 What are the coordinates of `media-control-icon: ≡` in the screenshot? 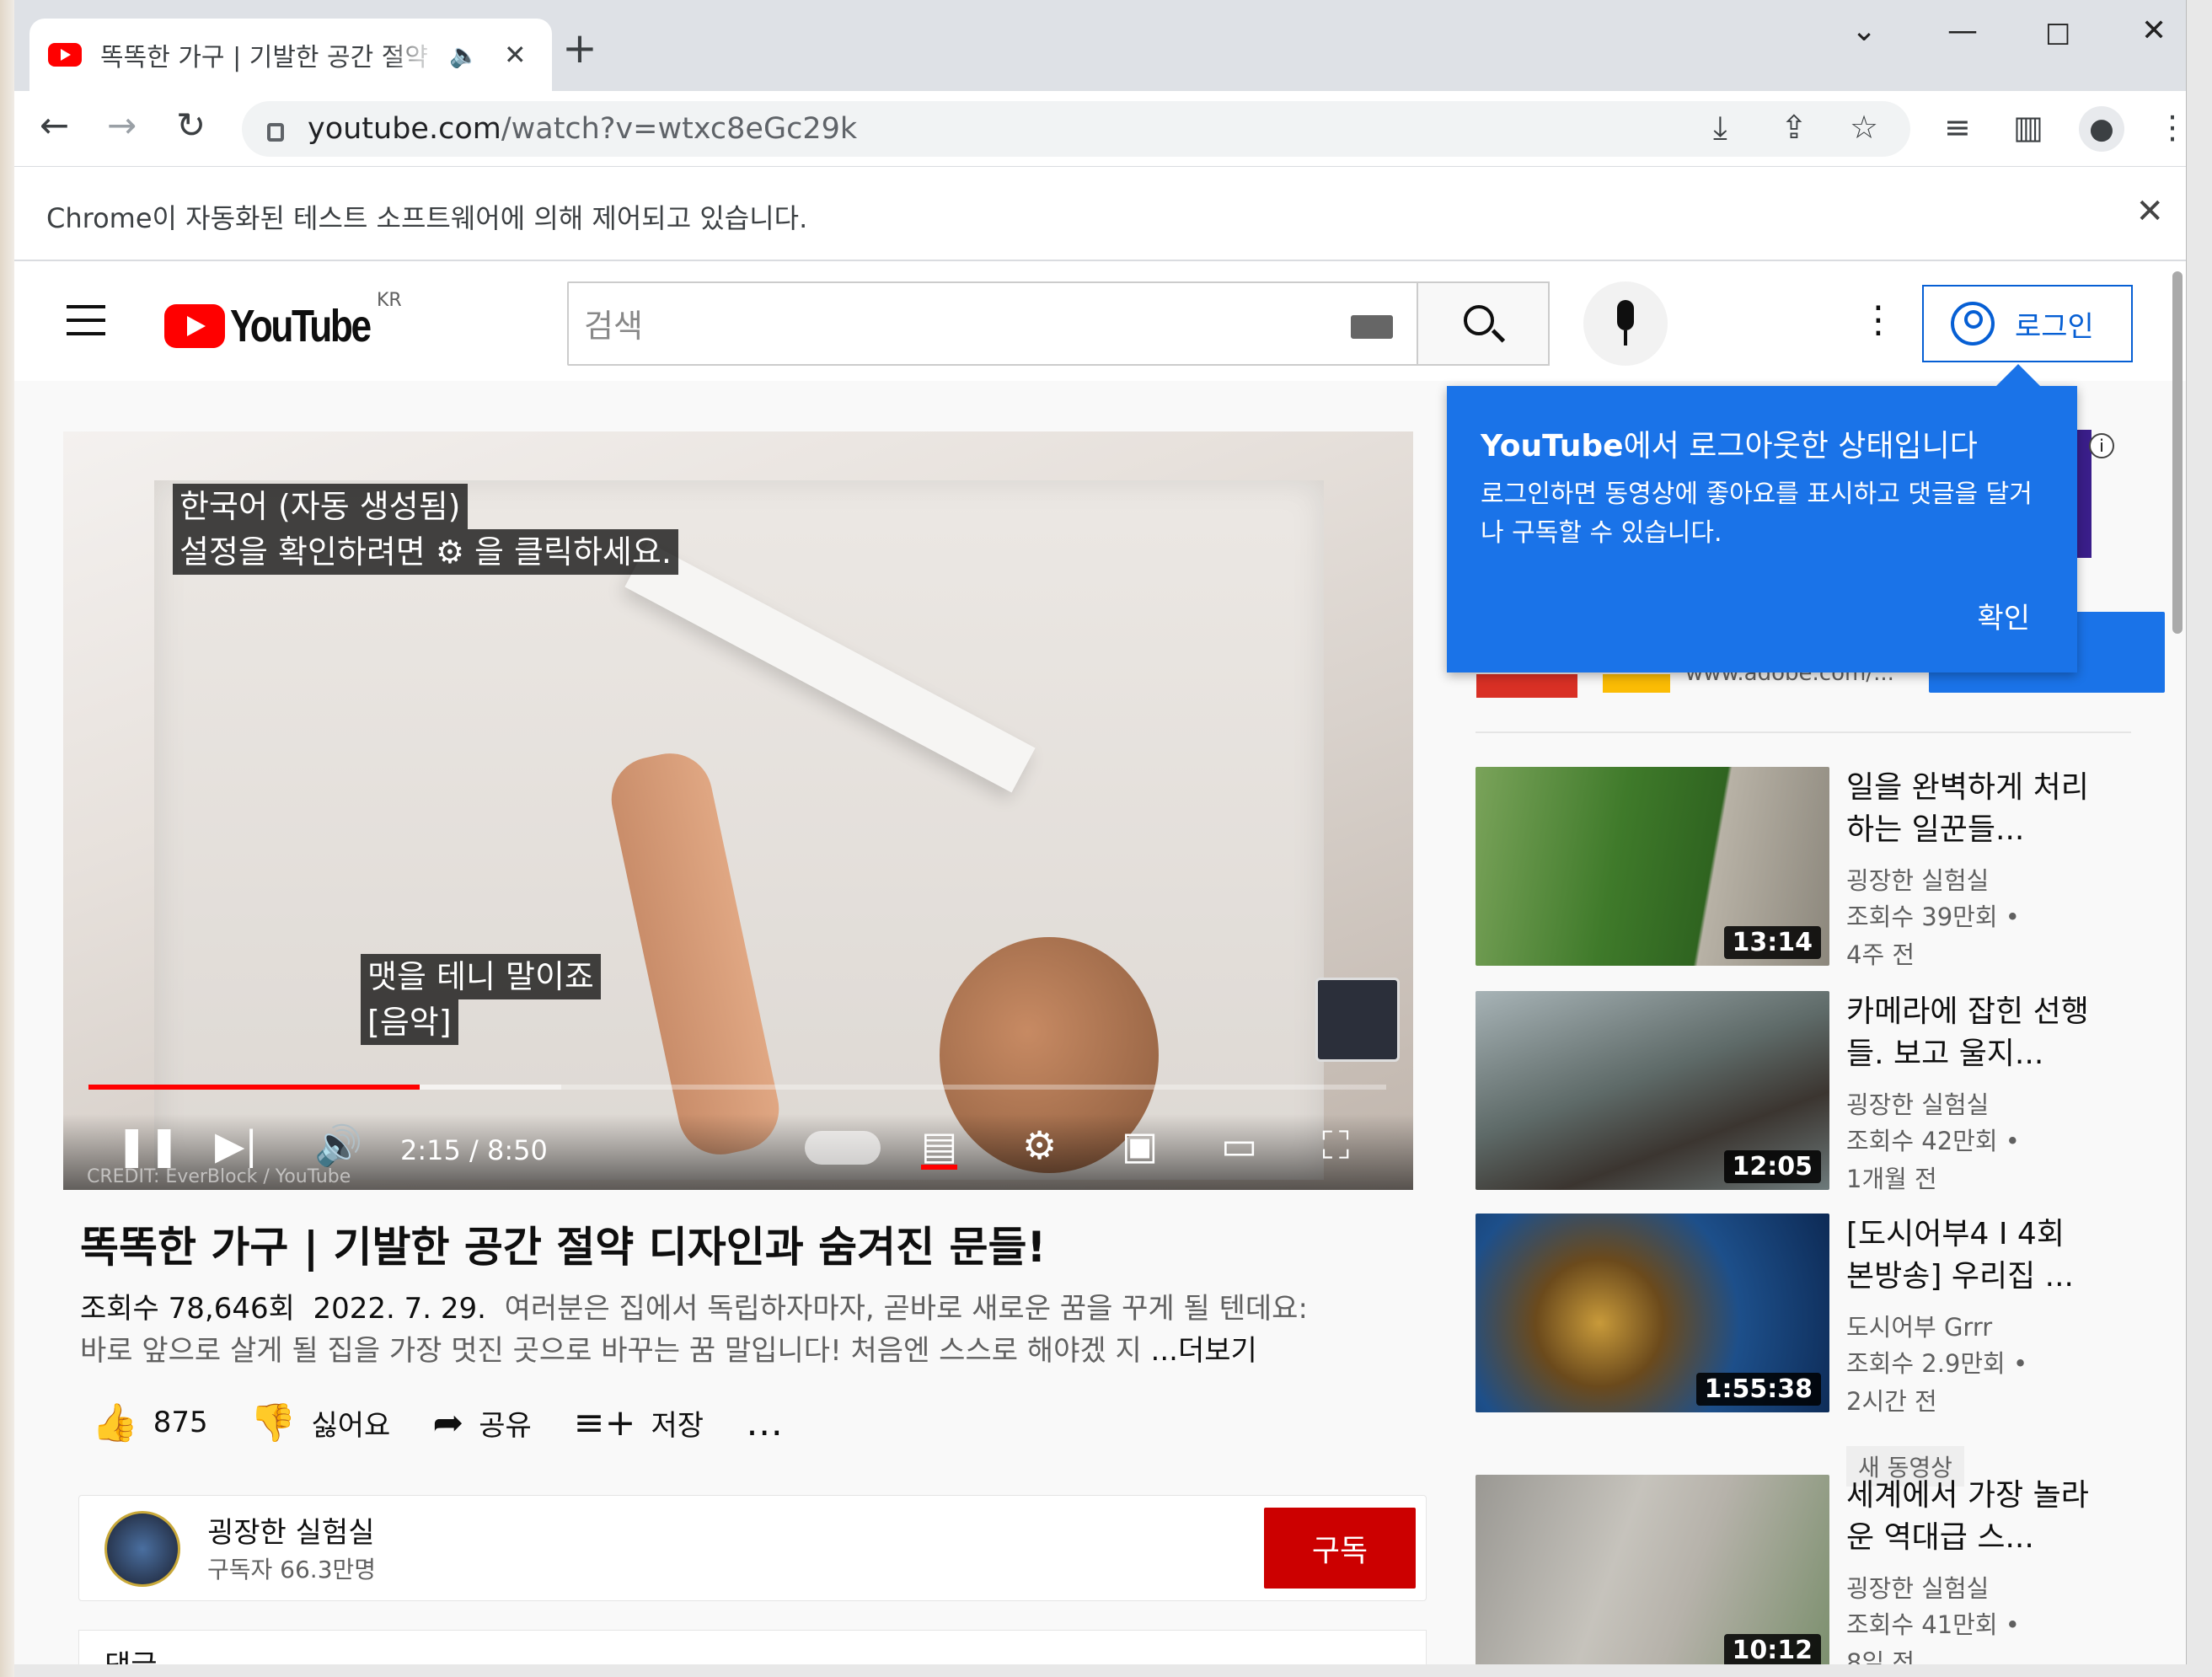 It's located at (1958, 127).